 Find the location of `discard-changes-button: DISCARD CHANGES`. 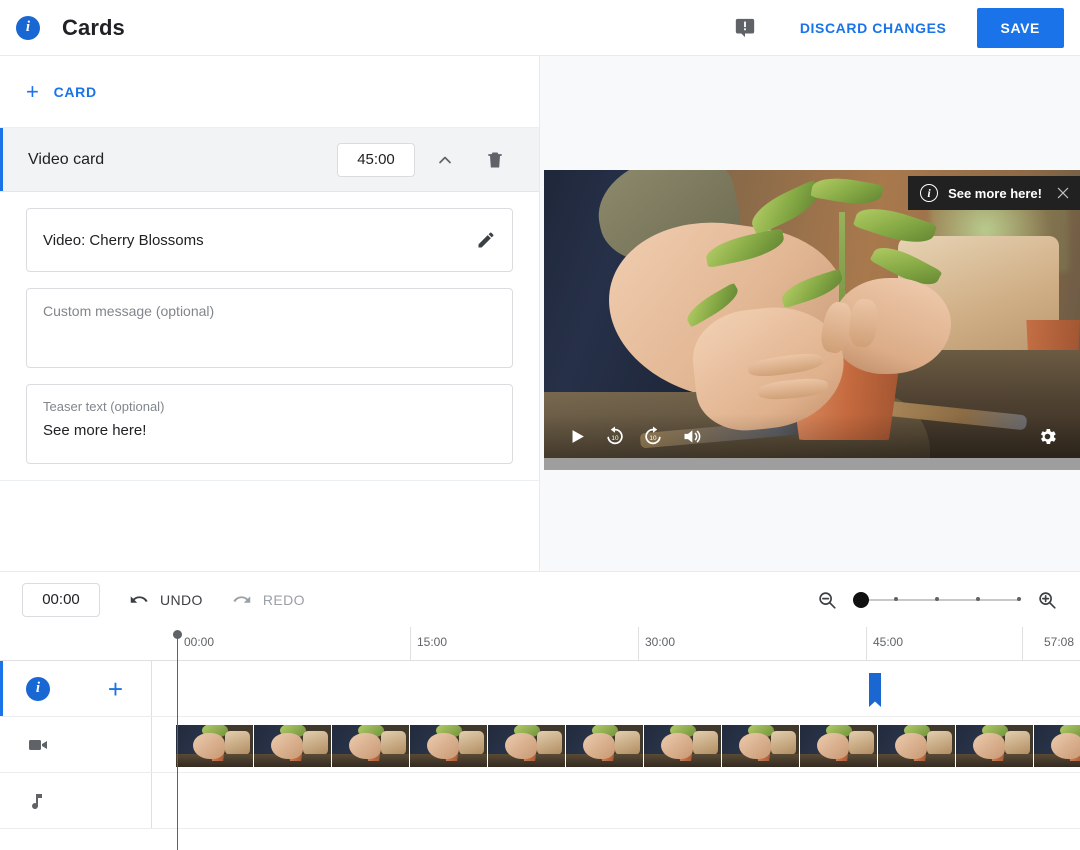

discard-changes-button: DISCARD CHANGES is located at coordinates (873, 28).